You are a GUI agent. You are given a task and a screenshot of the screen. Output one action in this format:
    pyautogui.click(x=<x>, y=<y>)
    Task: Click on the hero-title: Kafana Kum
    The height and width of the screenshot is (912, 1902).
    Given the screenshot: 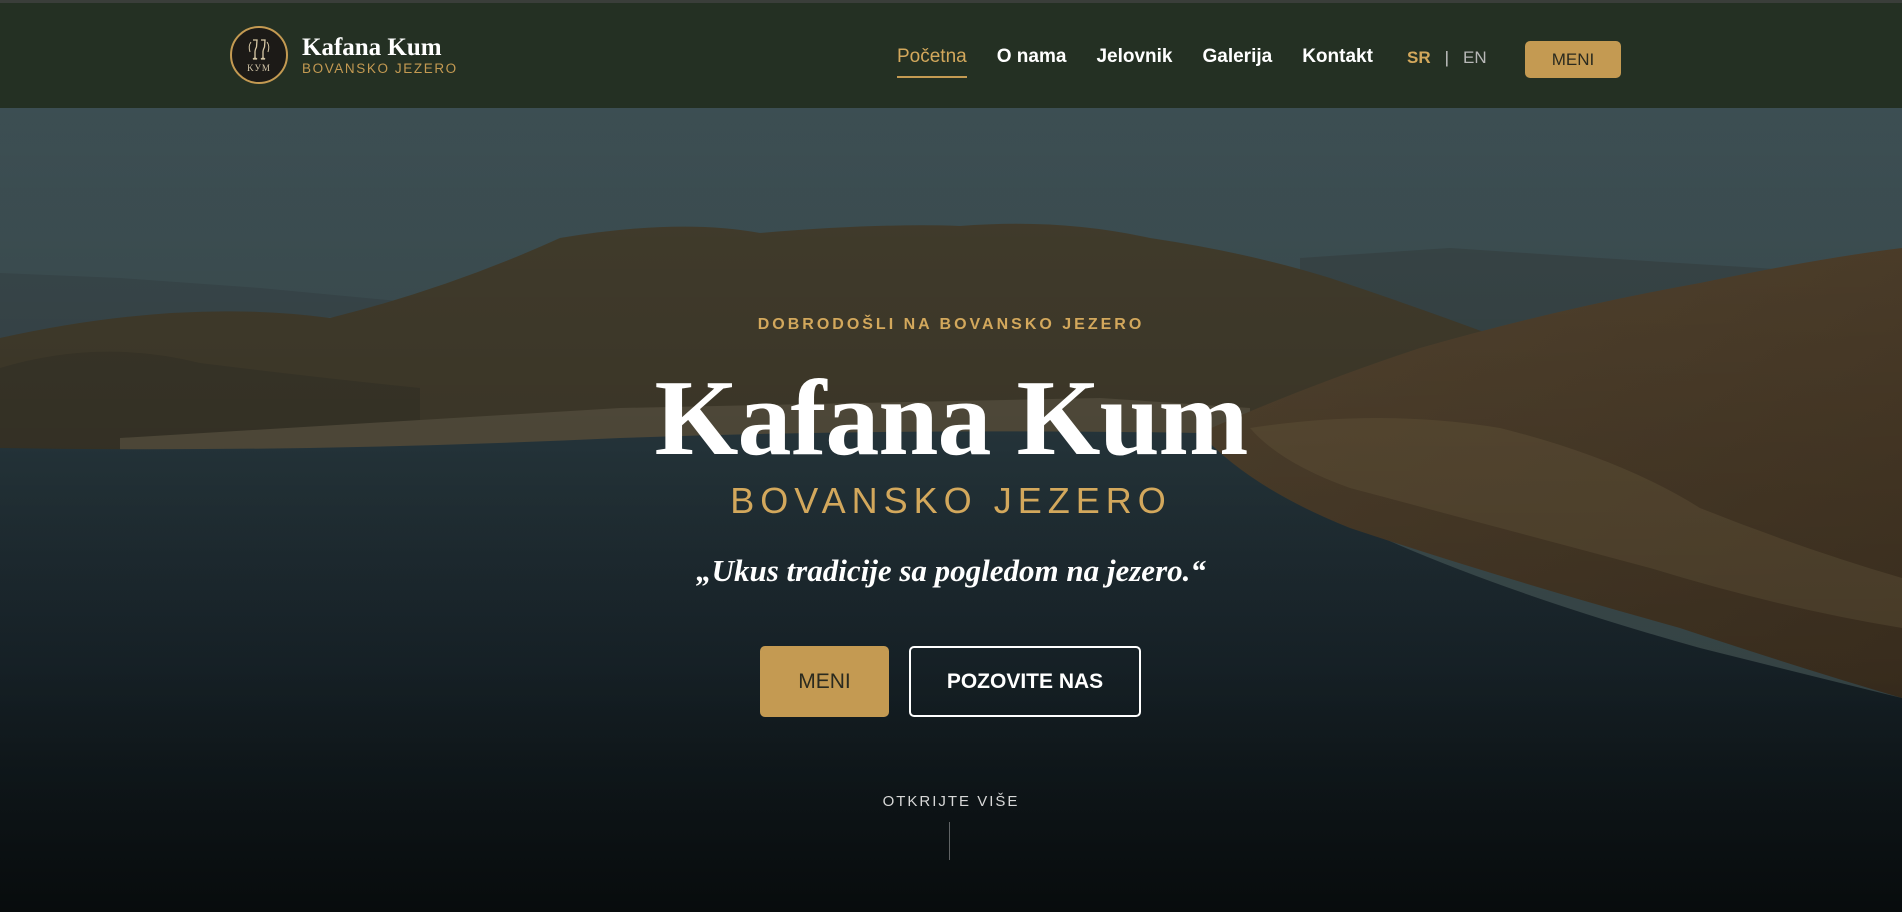 What is the action you would take?
    pyautogui.click(x=951, y=418)
    